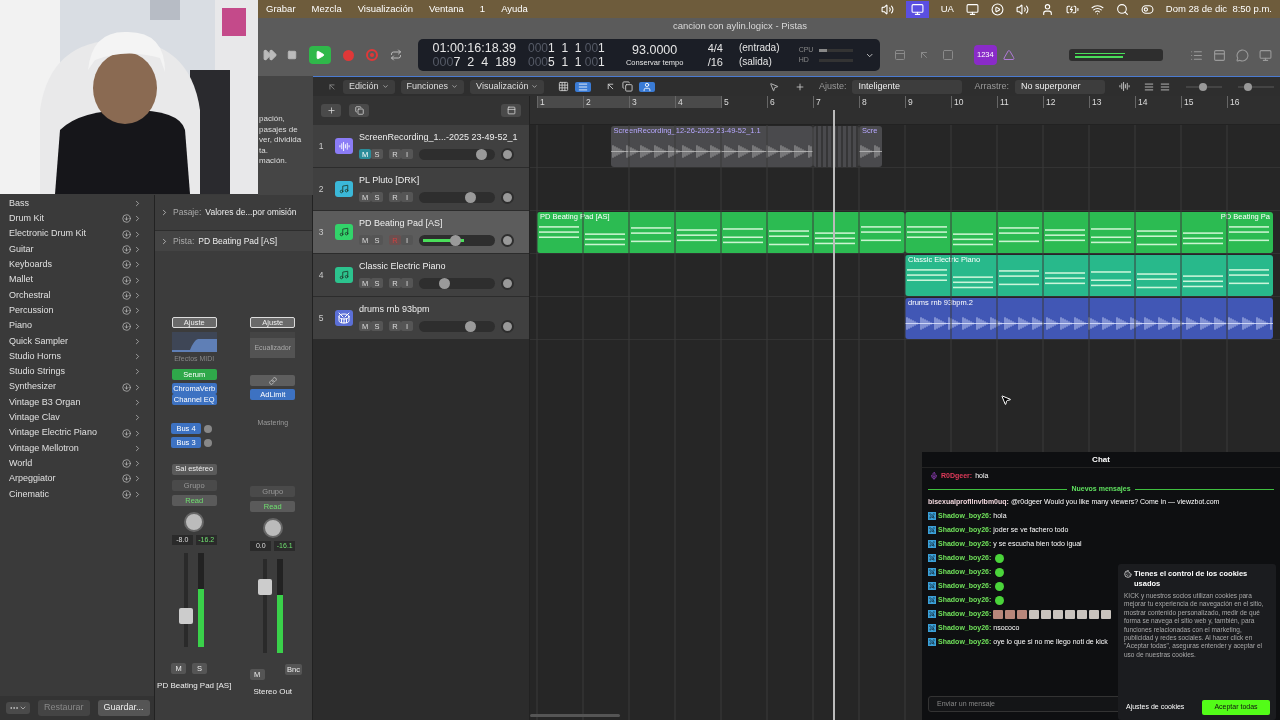  What do you see at coordinates (1218, 9) in the screenshot?
I see `clock: Dom 28 de dic 8:50 p.m.` at bounding box center [1218, 9].